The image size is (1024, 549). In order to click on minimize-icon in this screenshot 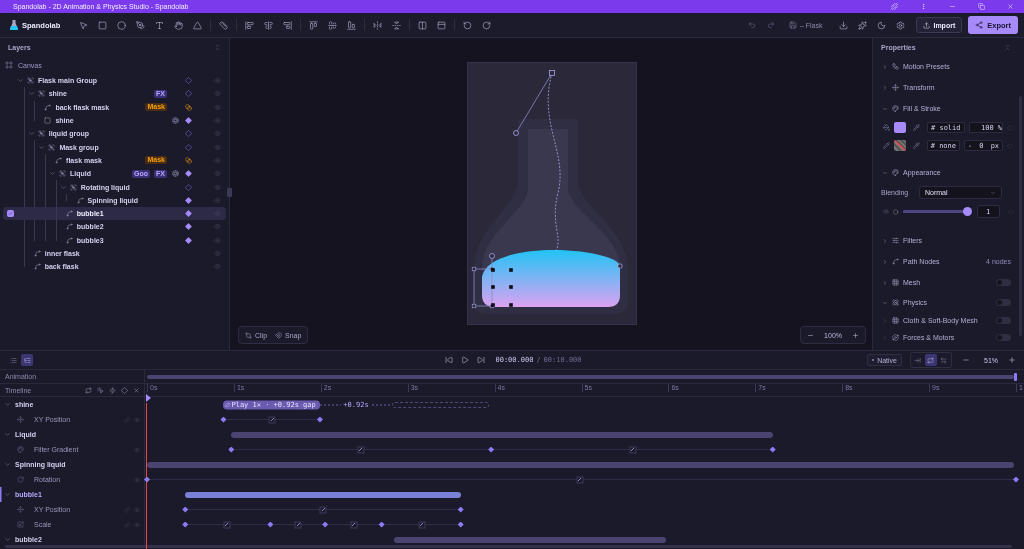, I will do `click(952, 6)`.